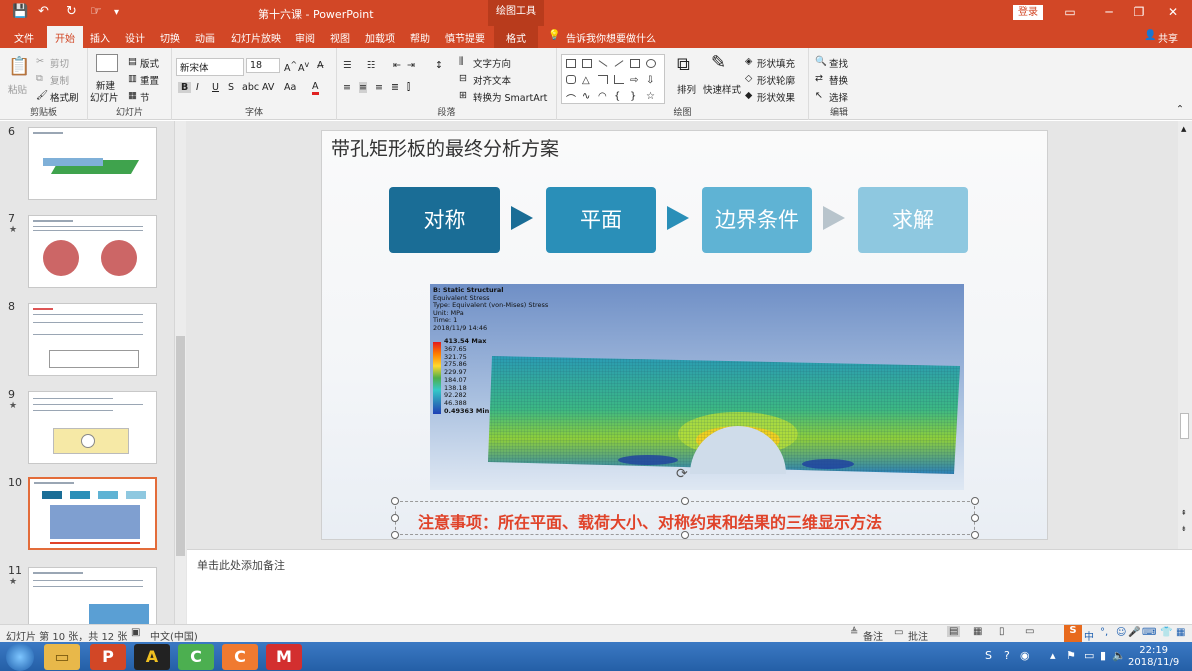 The height and width of the screenshot is (671, 1192). I want to click on ribbon-display-icon: ▭, so click(1070, 12).